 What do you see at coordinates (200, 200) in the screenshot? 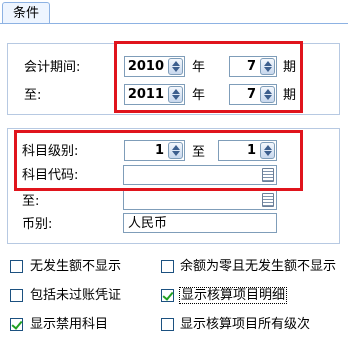
I see `subject-code-to-field` at bounding box center [200, 200].